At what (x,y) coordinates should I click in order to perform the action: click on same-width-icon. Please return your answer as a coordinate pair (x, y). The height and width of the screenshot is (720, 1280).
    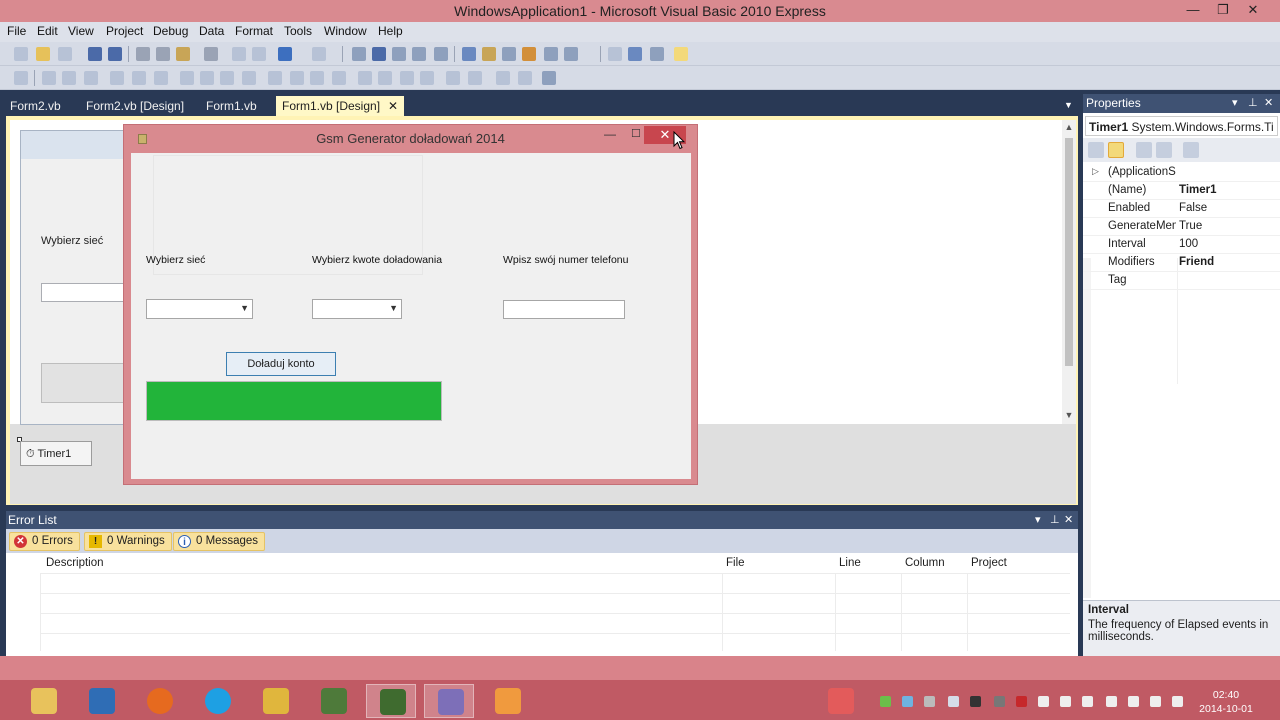
    Looking at the image, I should click on (187, 78).